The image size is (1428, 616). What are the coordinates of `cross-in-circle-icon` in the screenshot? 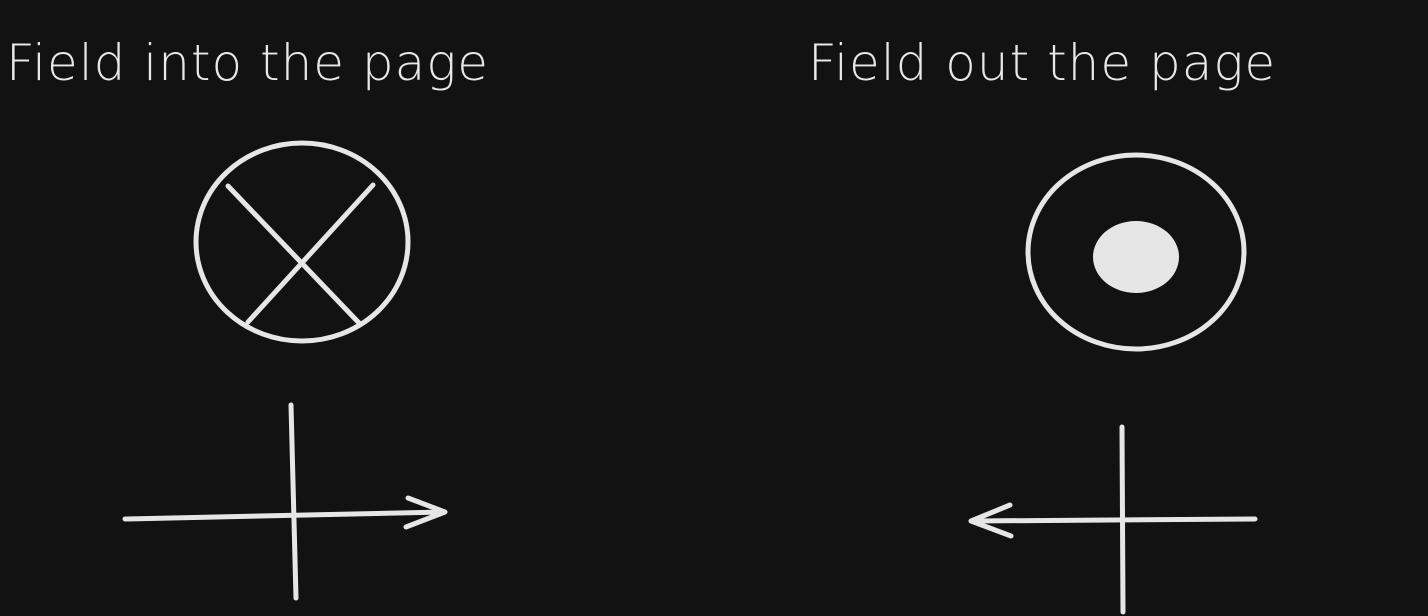 It's located at (302, 242).